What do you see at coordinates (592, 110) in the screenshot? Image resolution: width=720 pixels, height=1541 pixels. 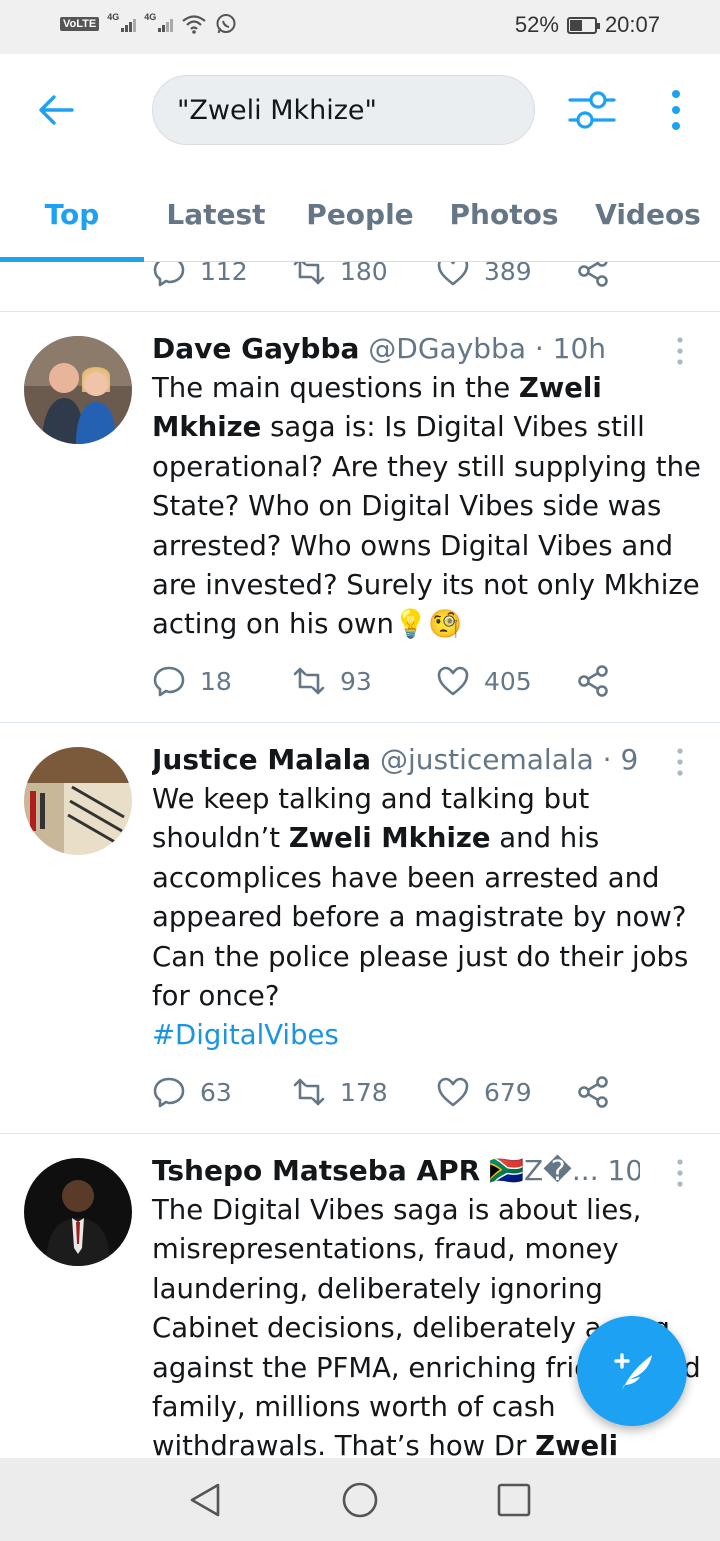 I see `filter-sliders-icon` at bounding box center [592, 110].